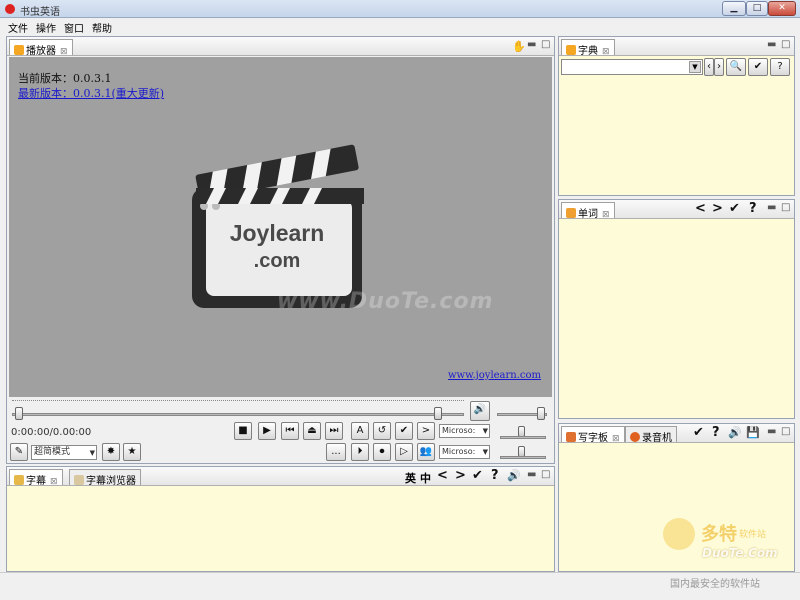 This screenshot has height=600, width=800. What do you see at coordinates (238, 414) in the screenshot?
I see `seek-slider` at bounding box center [238, 414].